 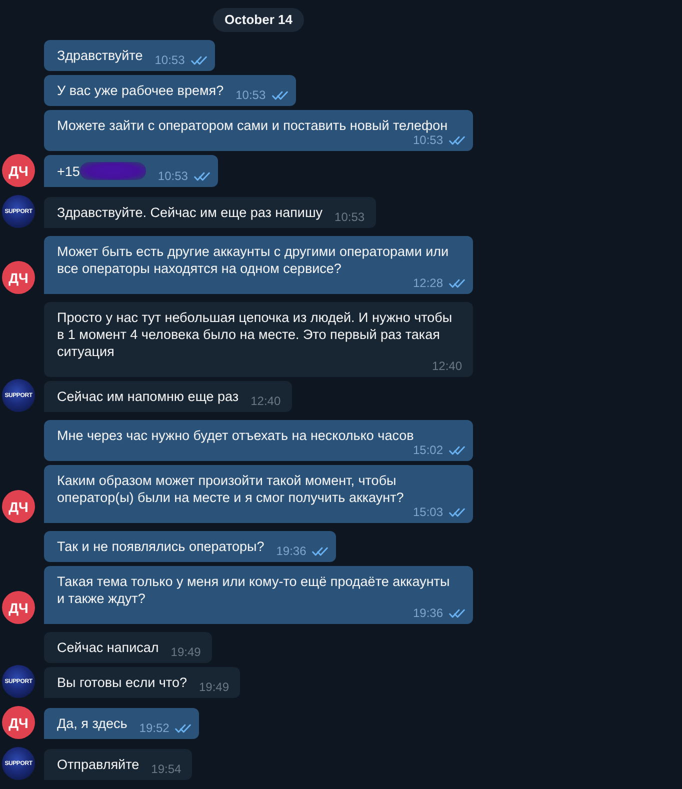 I want to click on message-text: Да, я здесь, so click(x=92, y=723).